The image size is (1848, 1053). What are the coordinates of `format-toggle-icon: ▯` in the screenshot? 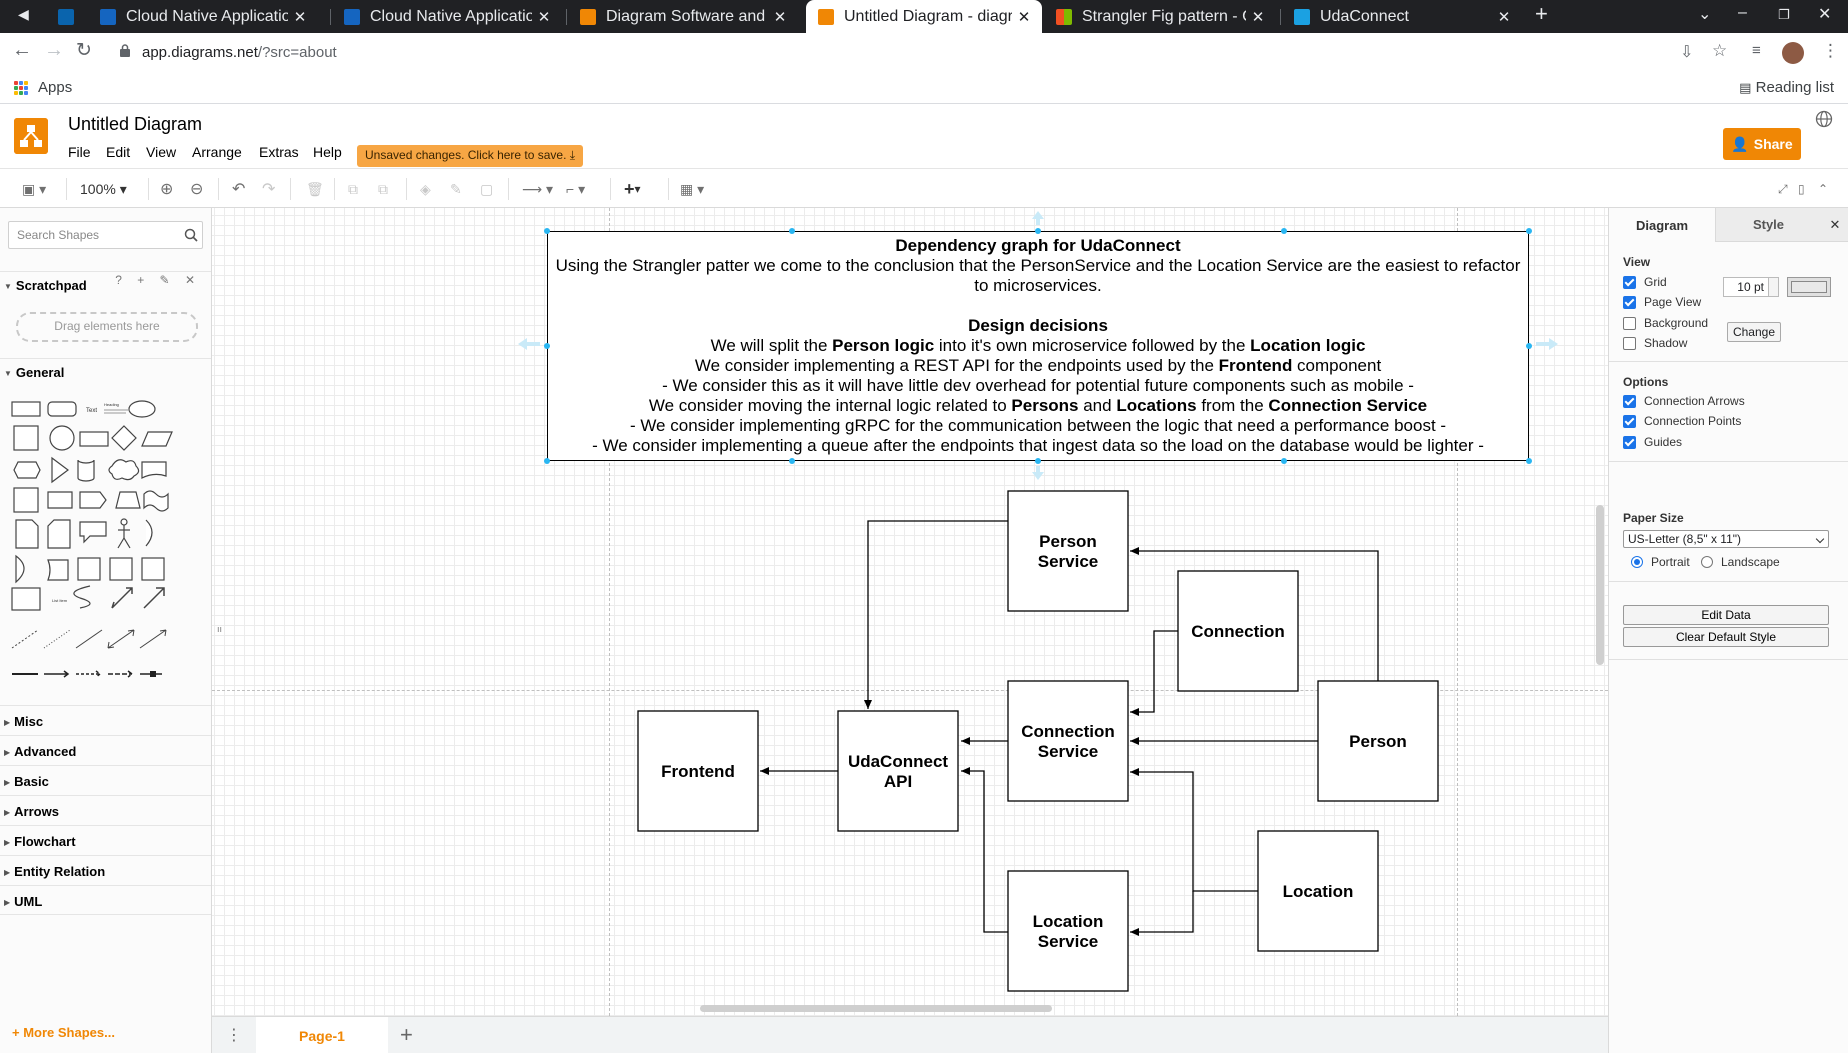 It's located at (1801, 189).